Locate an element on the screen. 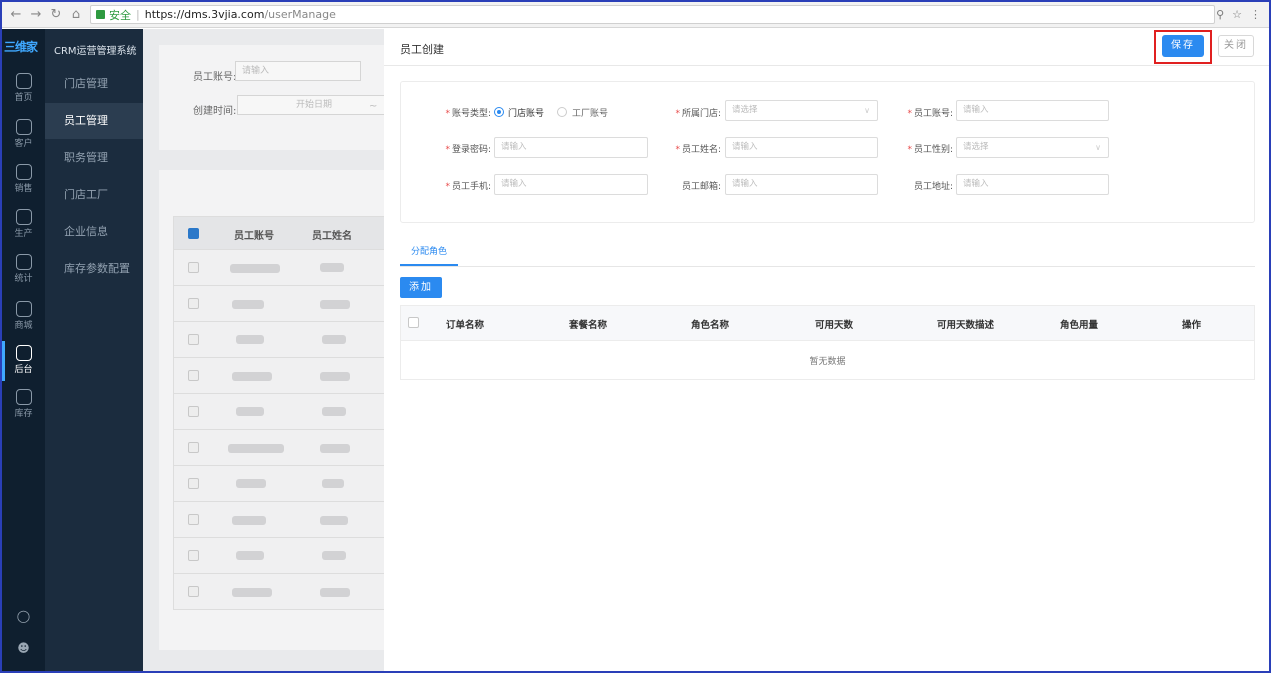  secure-label: 安全 is located at coordinates (120, 15).